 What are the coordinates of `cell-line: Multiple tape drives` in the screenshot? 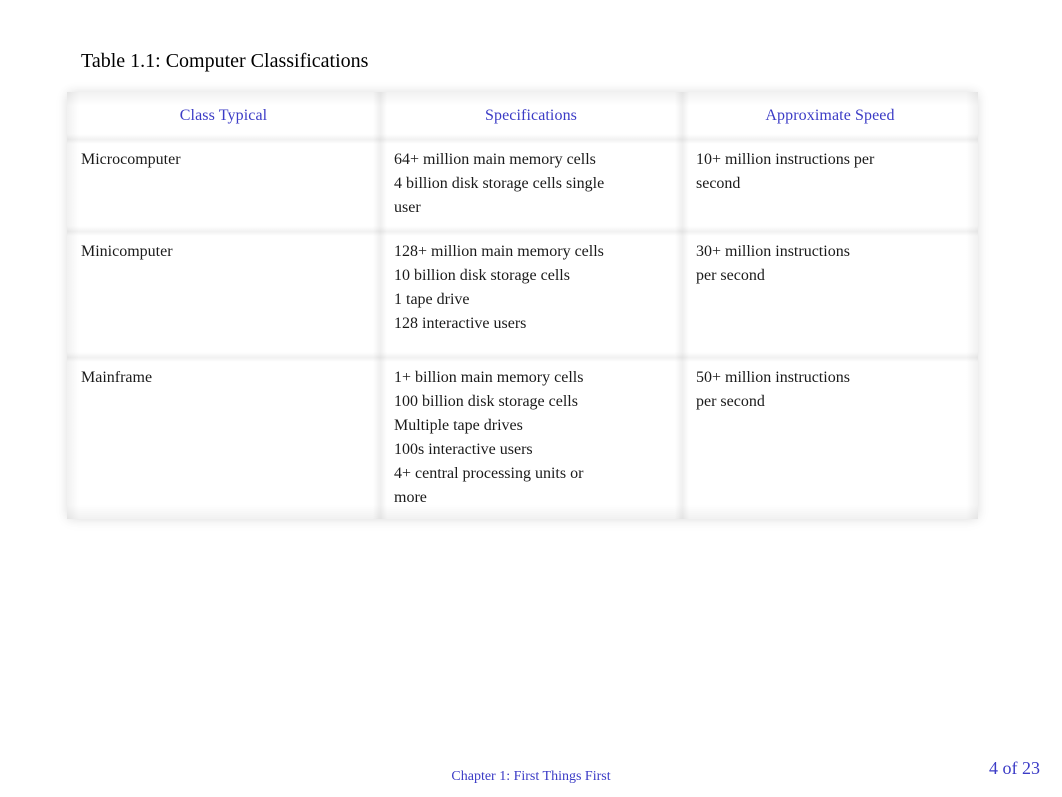 It's located at (458, 425).